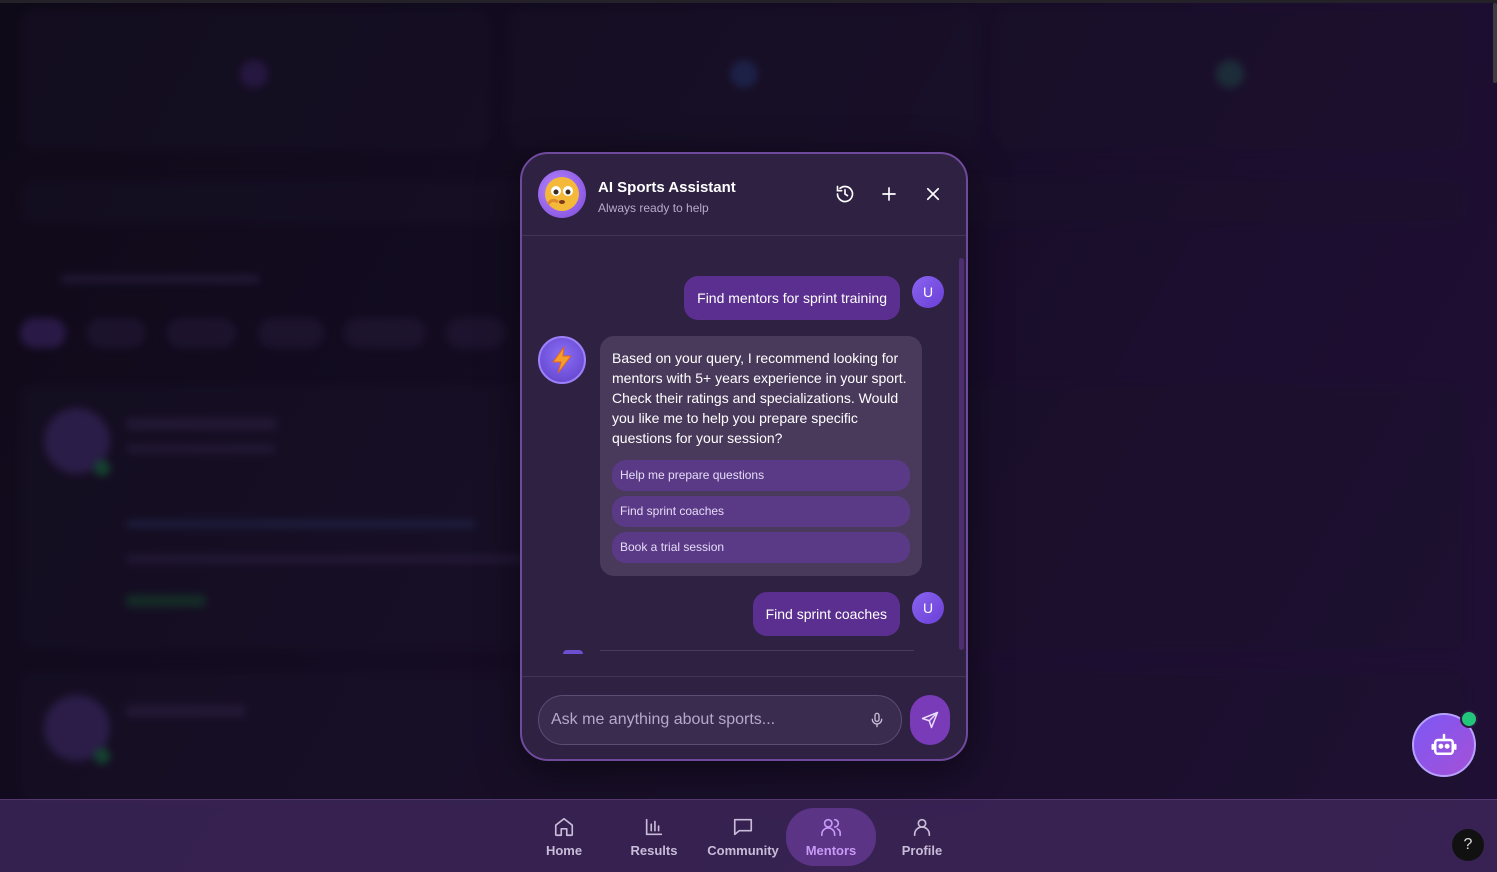 The height and width of the screenshot is (872, 1497). What do you see at coordinates (573, 652) in the screenshot?
I see `bot-avatar-partial` at bounding box center [573, 652].